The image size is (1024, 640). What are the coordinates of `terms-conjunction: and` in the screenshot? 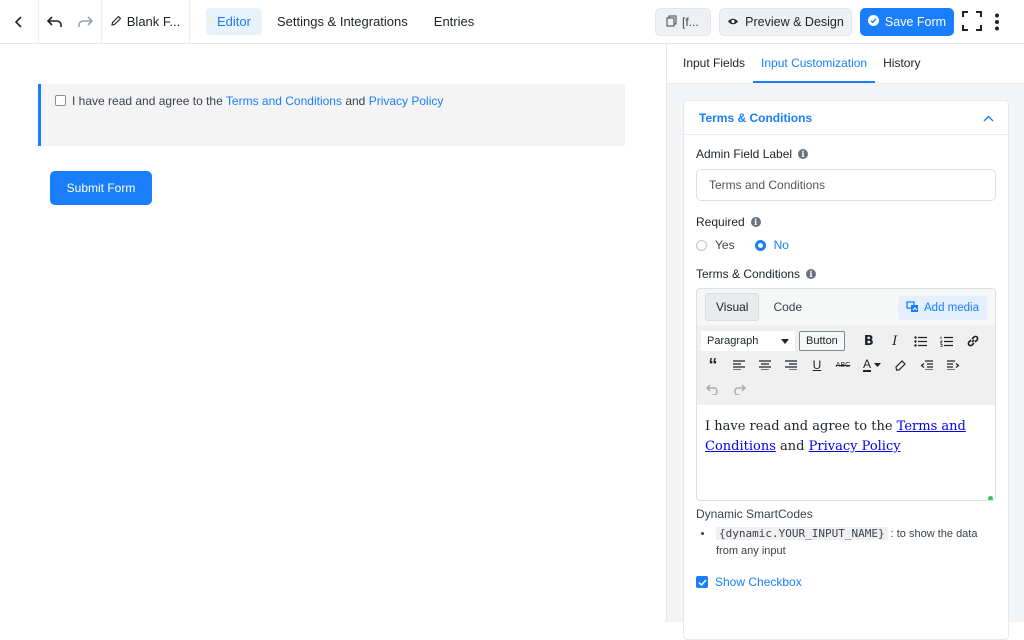 It's located at (355, 101).